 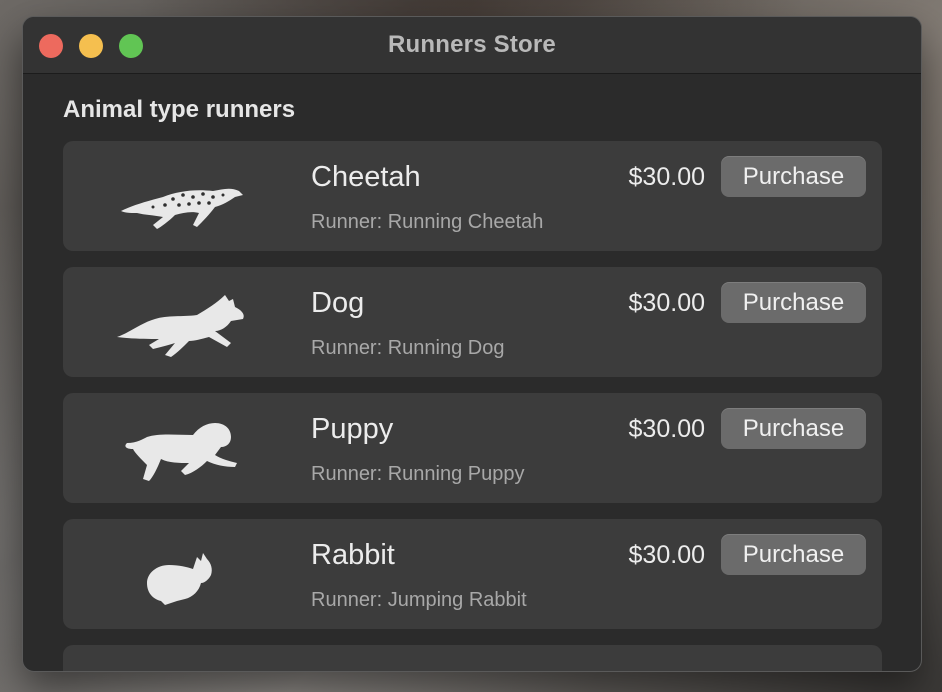 I want to click on item-name: Dog, so click(x=338, y=303).